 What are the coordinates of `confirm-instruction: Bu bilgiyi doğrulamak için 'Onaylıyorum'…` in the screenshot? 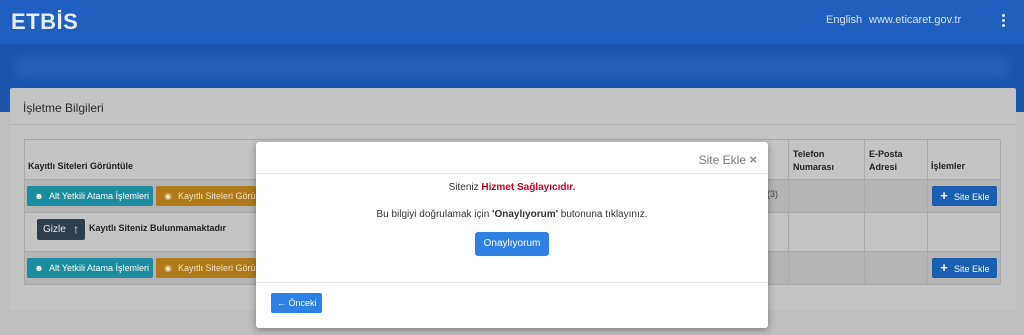 It's located at (512, 214).